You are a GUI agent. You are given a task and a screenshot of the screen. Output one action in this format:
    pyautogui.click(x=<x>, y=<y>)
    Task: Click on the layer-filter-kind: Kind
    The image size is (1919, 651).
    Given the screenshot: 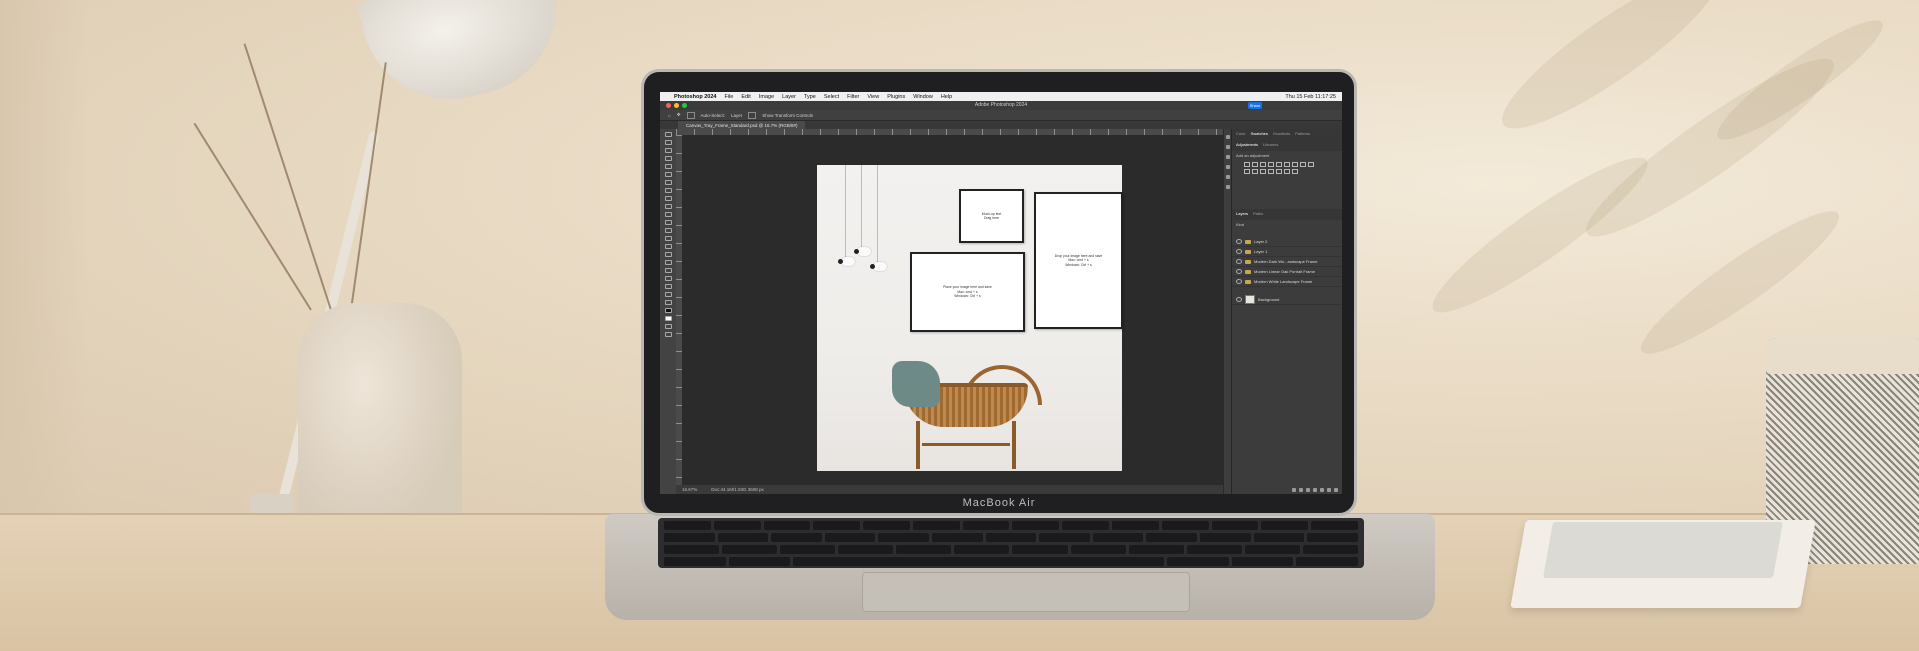 What is the action you would take?
    pyautogui.click(x=1287, y=224)
    